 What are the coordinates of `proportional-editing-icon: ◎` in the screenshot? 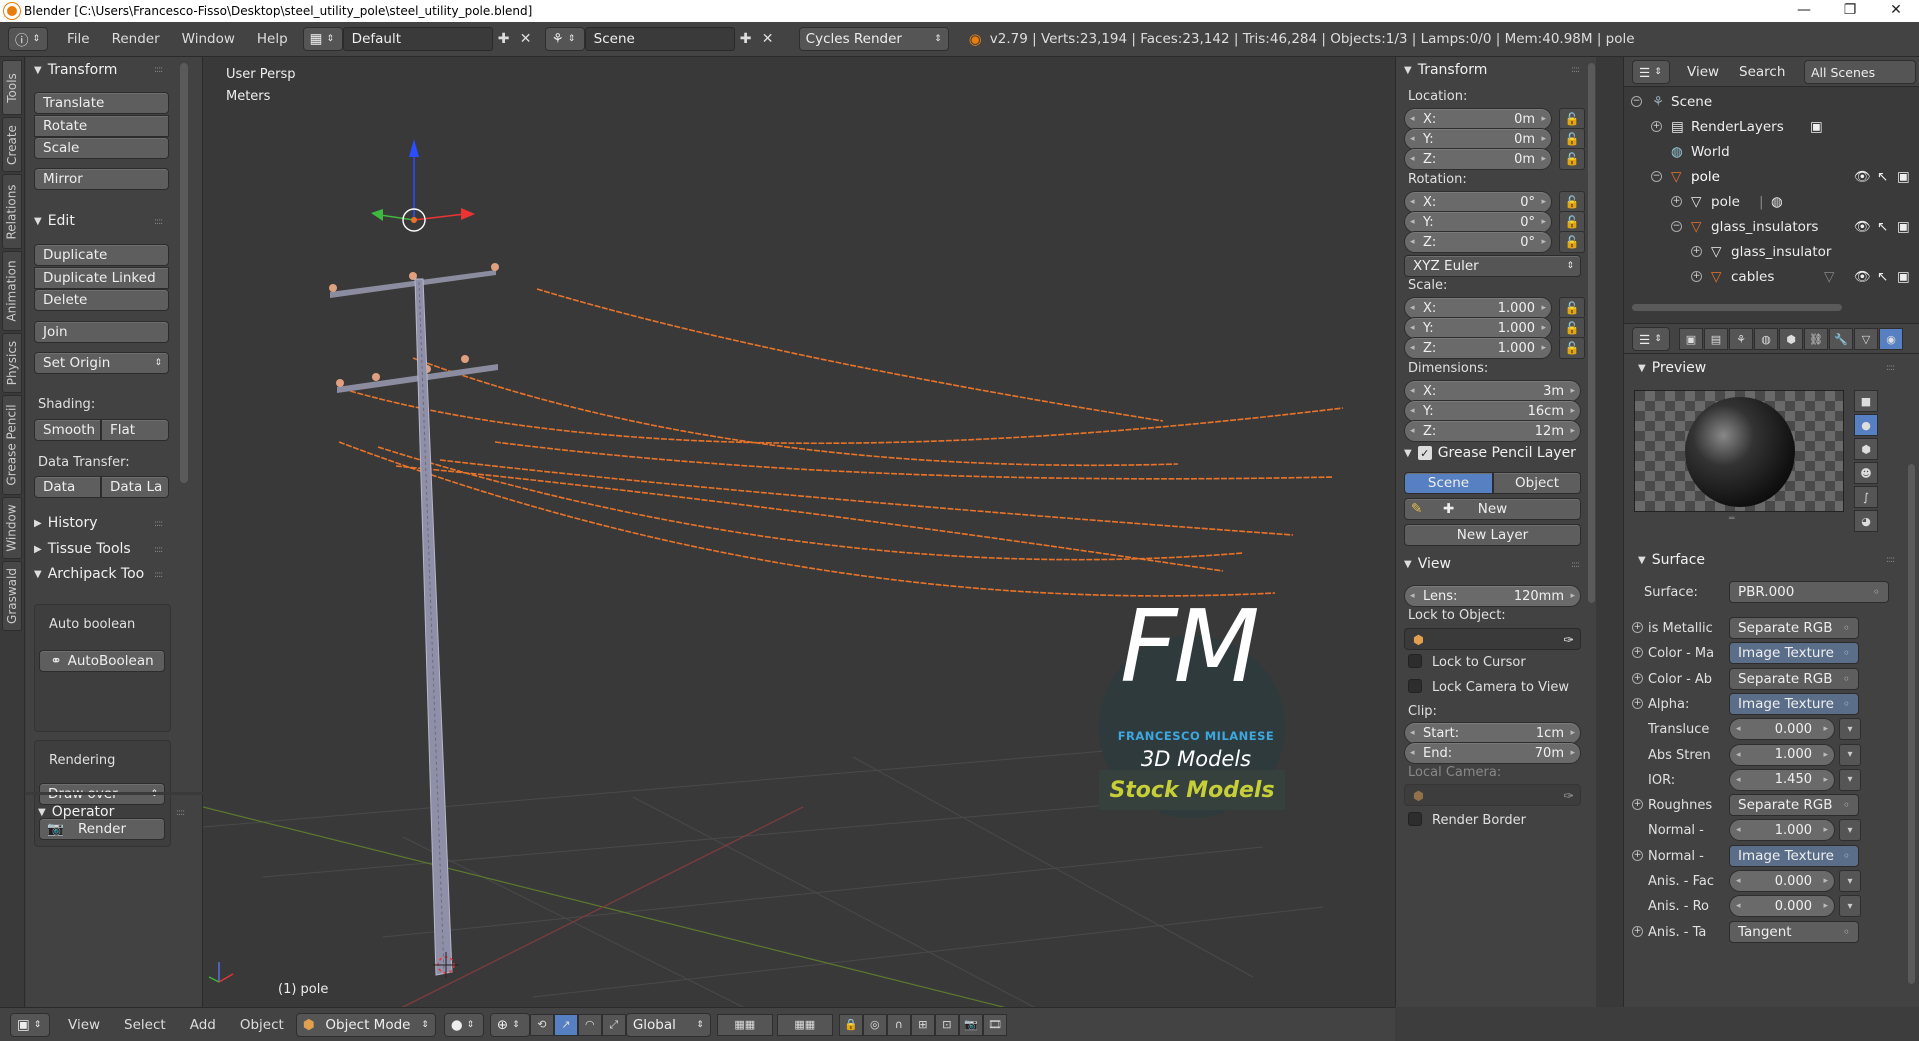 It's located at (874, 1024).